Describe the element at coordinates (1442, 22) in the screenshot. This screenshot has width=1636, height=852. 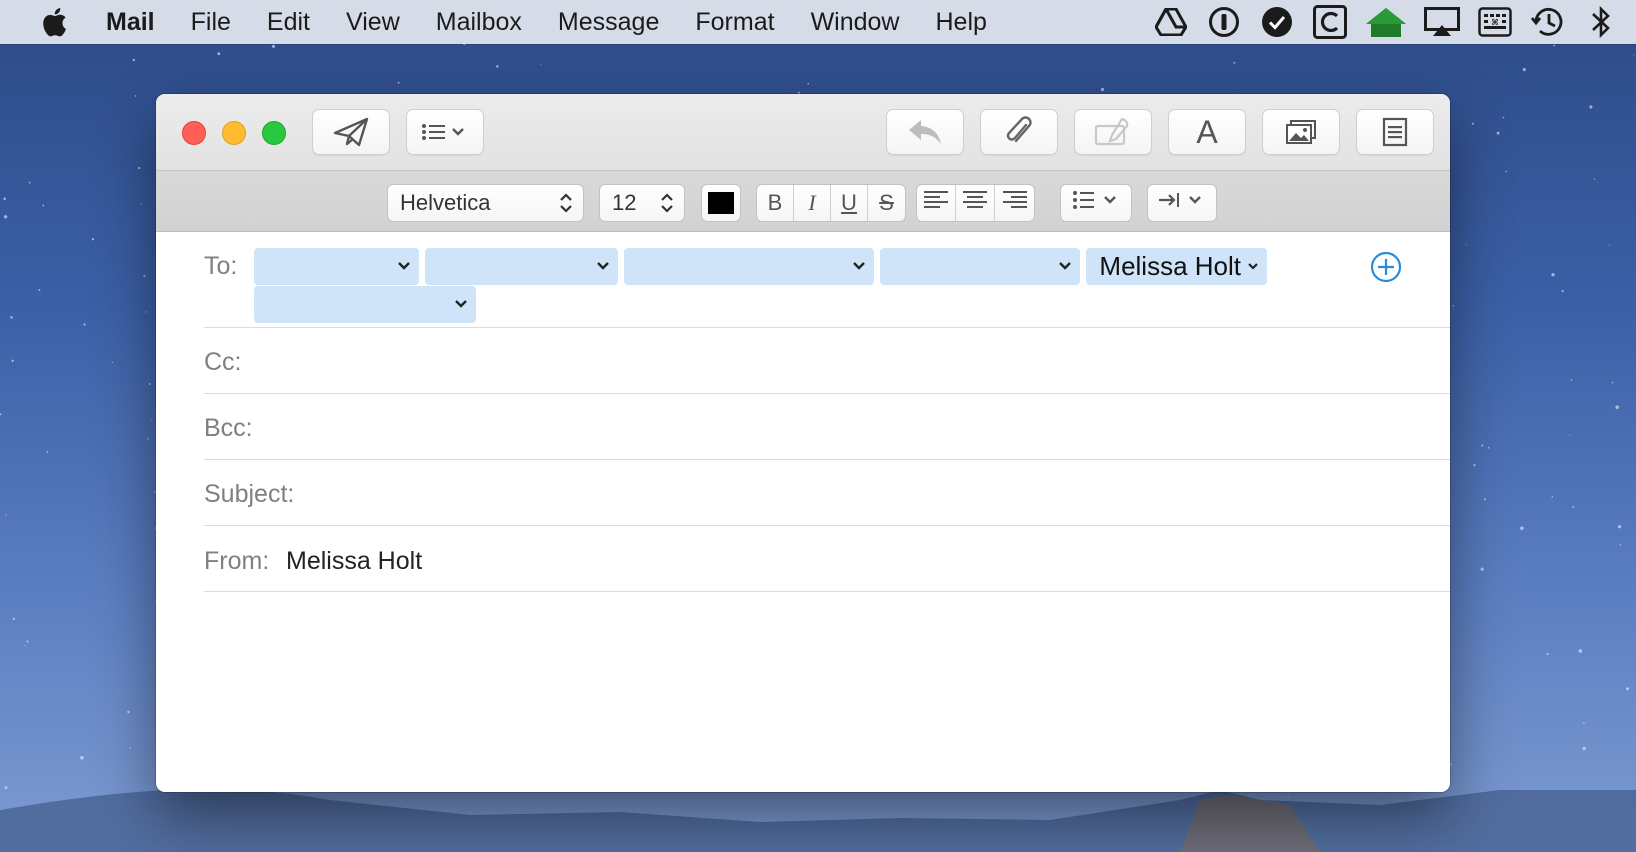
I see `airplay-icon` at that location.